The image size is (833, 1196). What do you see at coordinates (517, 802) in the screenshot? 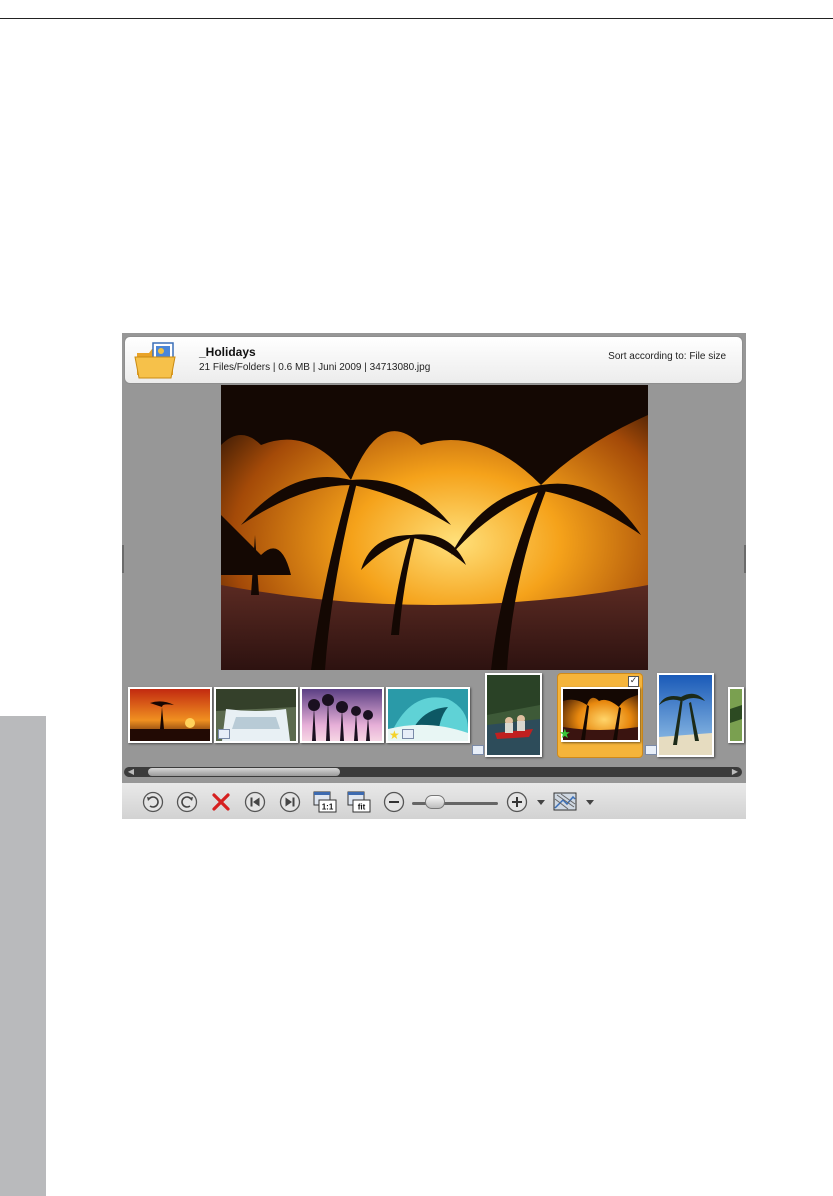
I see `zoom-in-icon` at bounding box center [517, 802].